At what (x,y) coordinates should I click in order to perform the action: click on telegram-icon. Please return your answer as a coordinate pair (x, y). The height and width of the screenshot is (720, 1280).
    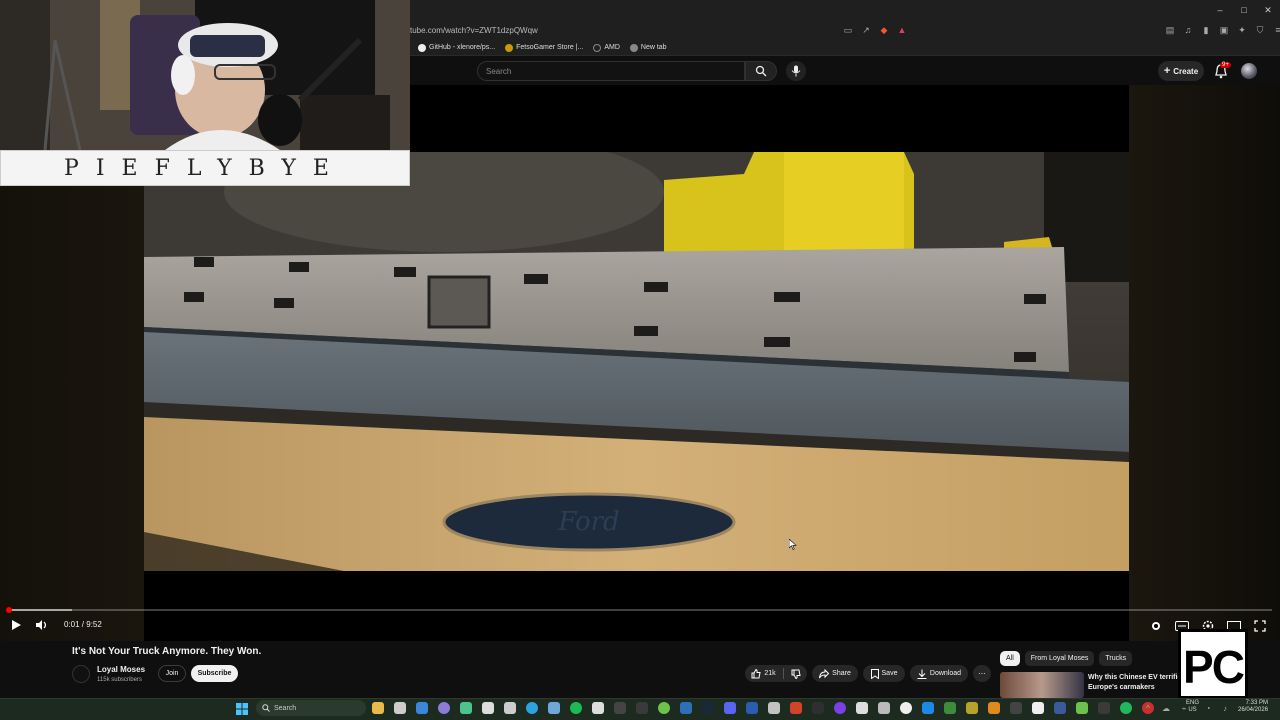
    Looking at the image, I should click on (532, 708).